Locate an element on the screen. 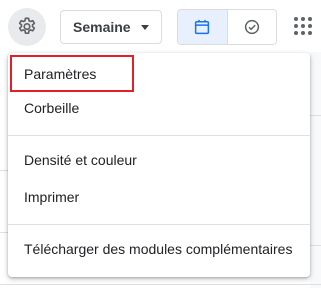 The width and height of the screenshot is (321, 288). menu-item-densite-couleur: Densité et couleur is located at coordinates (159, 160).